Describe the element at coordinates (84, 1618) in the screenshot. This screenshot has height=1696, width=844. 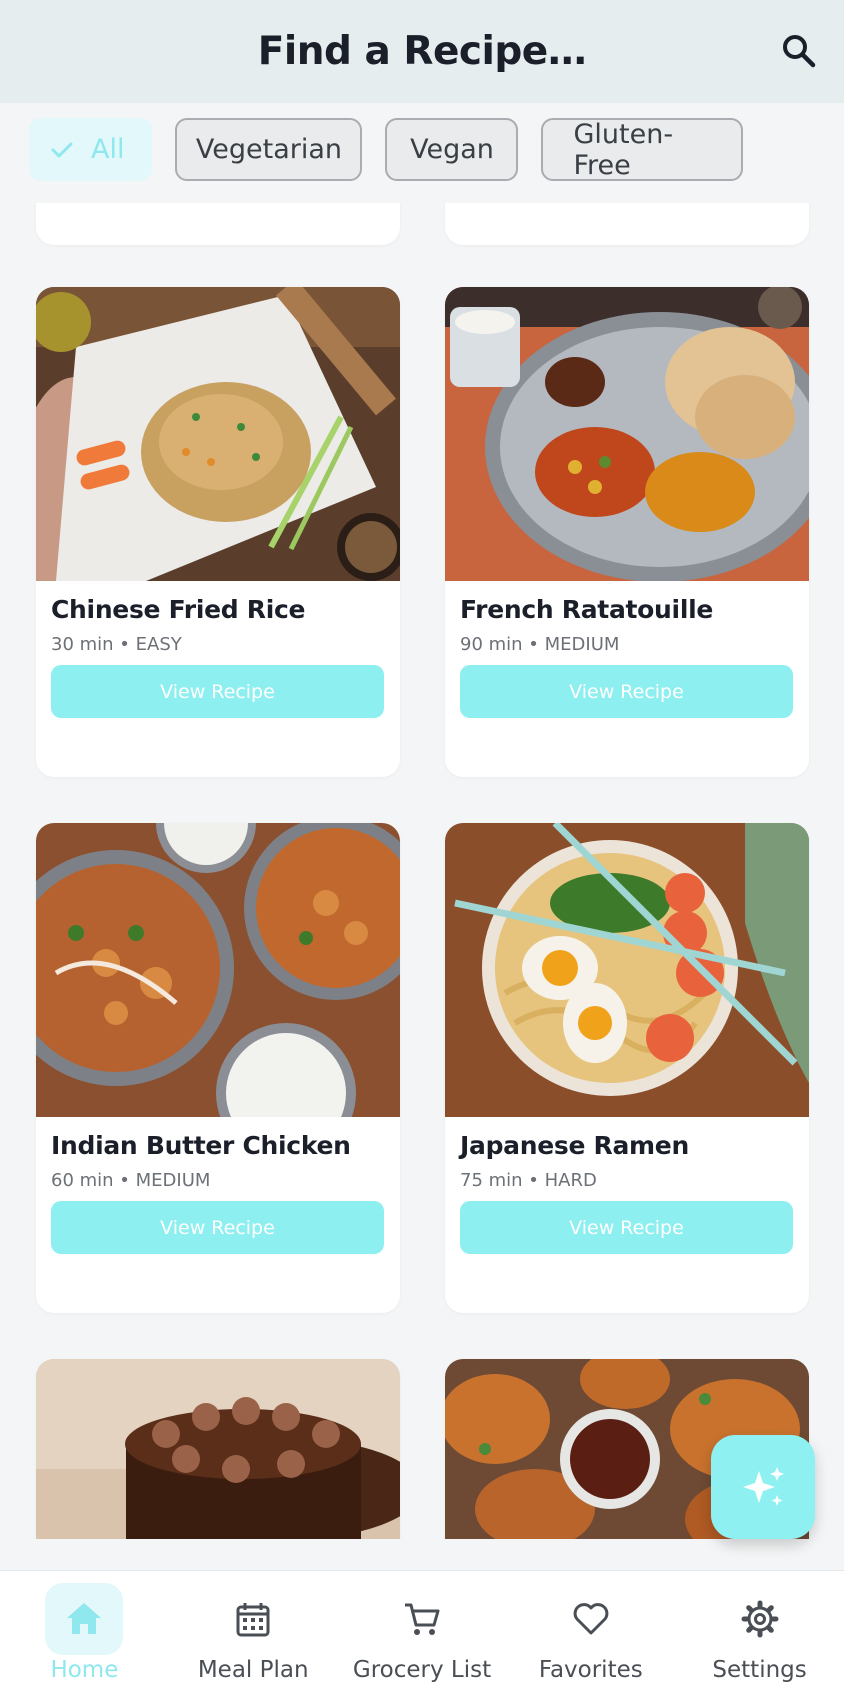
I see `home-icon` at that location.